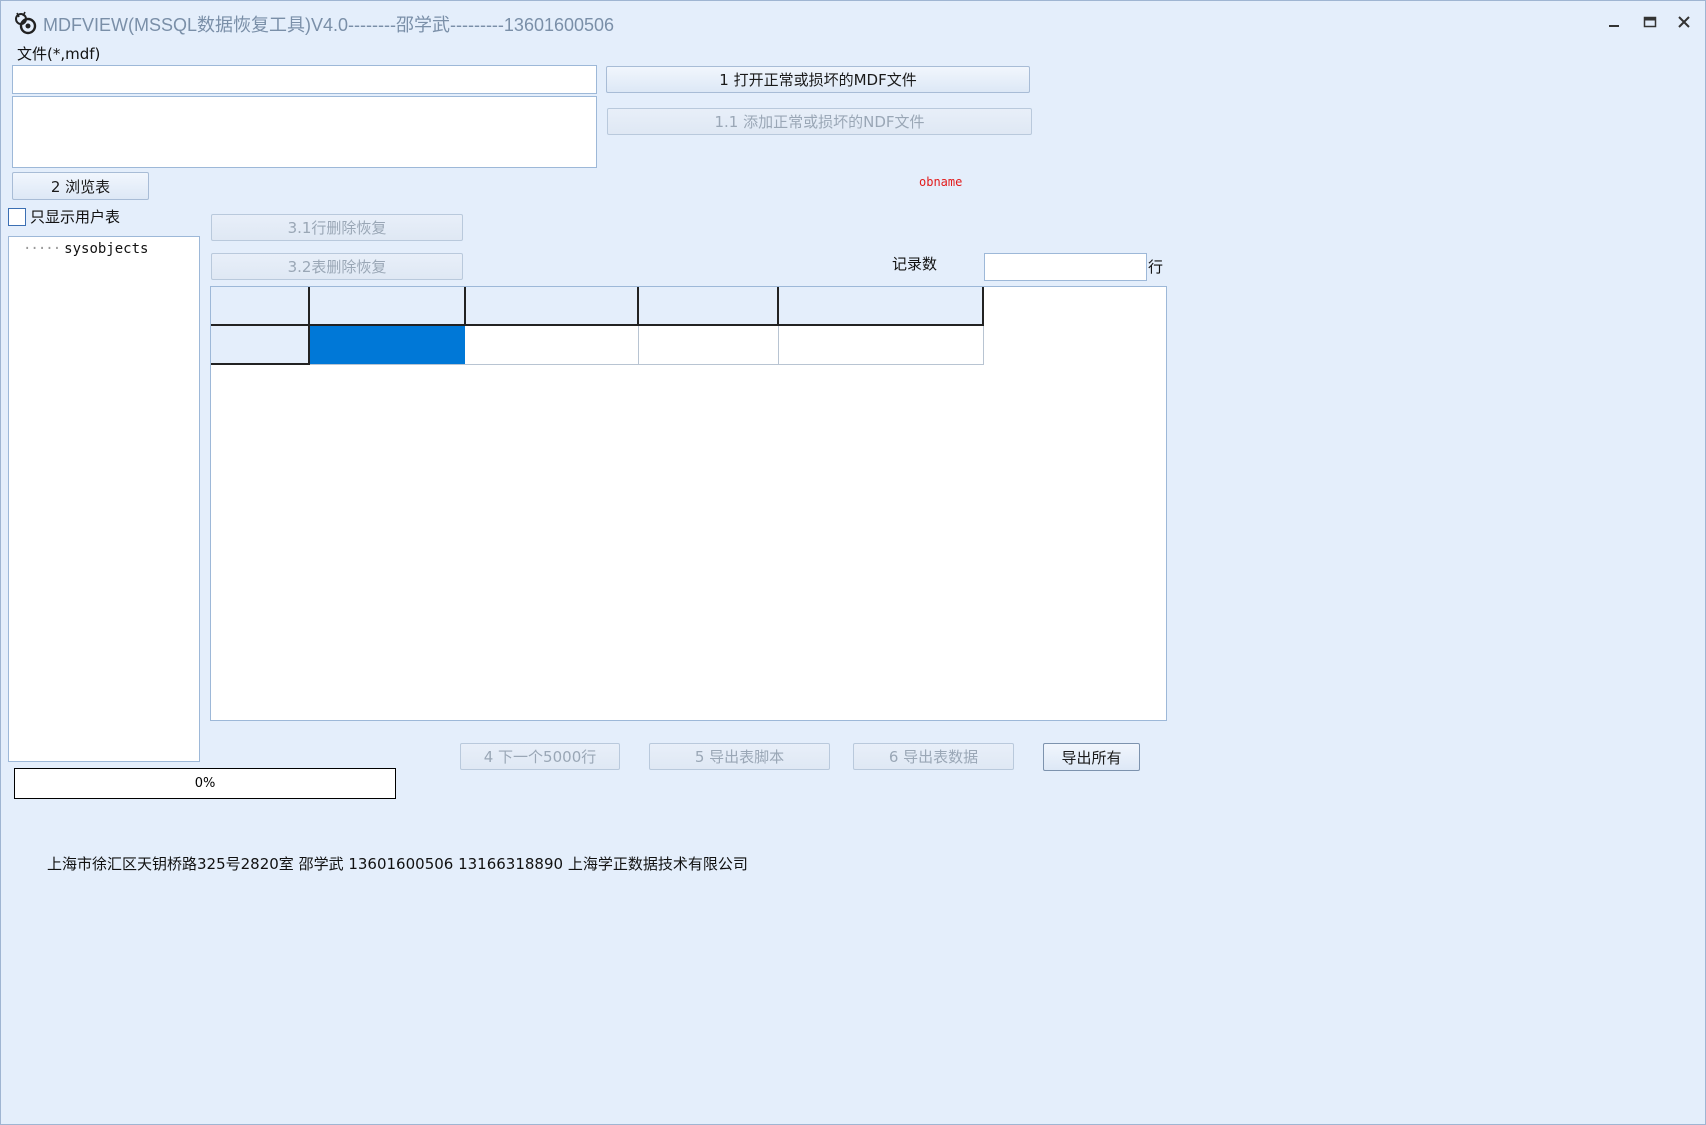 The width and height of the screenshot is (1706, 1125). Describe the element at coordinates (739, 756) in the screenshot. I see `export-table-script-button: 5 导出表脚本` at that location.